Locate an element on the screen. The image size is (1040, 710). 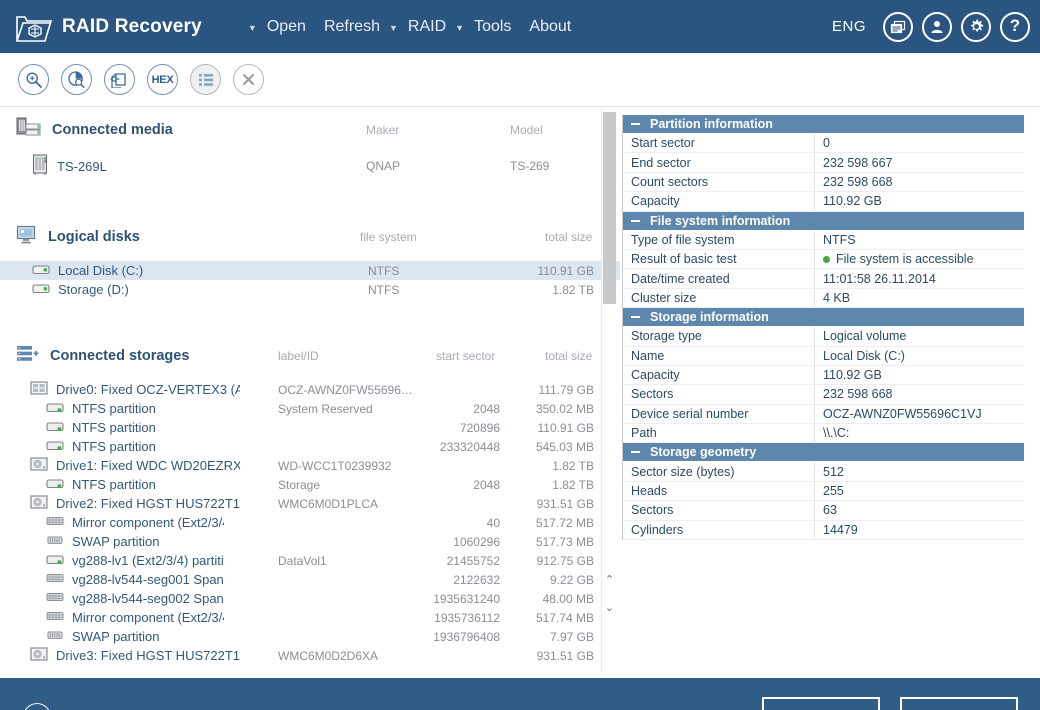
property-row: Heads 255 is located at coordinates (823, 491).